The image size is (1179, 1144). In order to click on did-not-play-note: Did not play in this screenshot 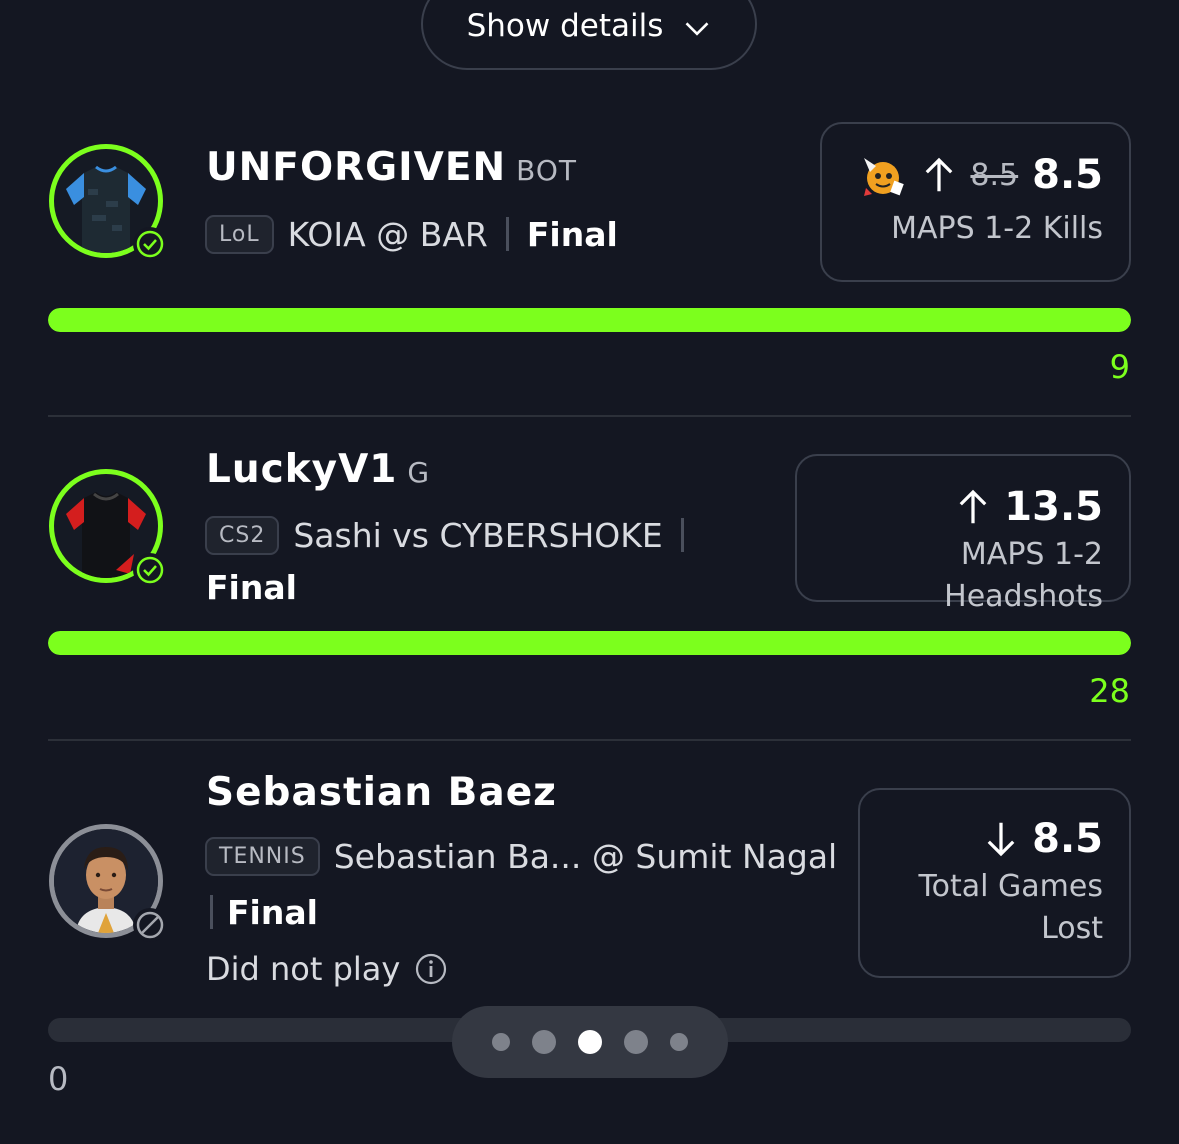, I will do `click(327, 969)`.